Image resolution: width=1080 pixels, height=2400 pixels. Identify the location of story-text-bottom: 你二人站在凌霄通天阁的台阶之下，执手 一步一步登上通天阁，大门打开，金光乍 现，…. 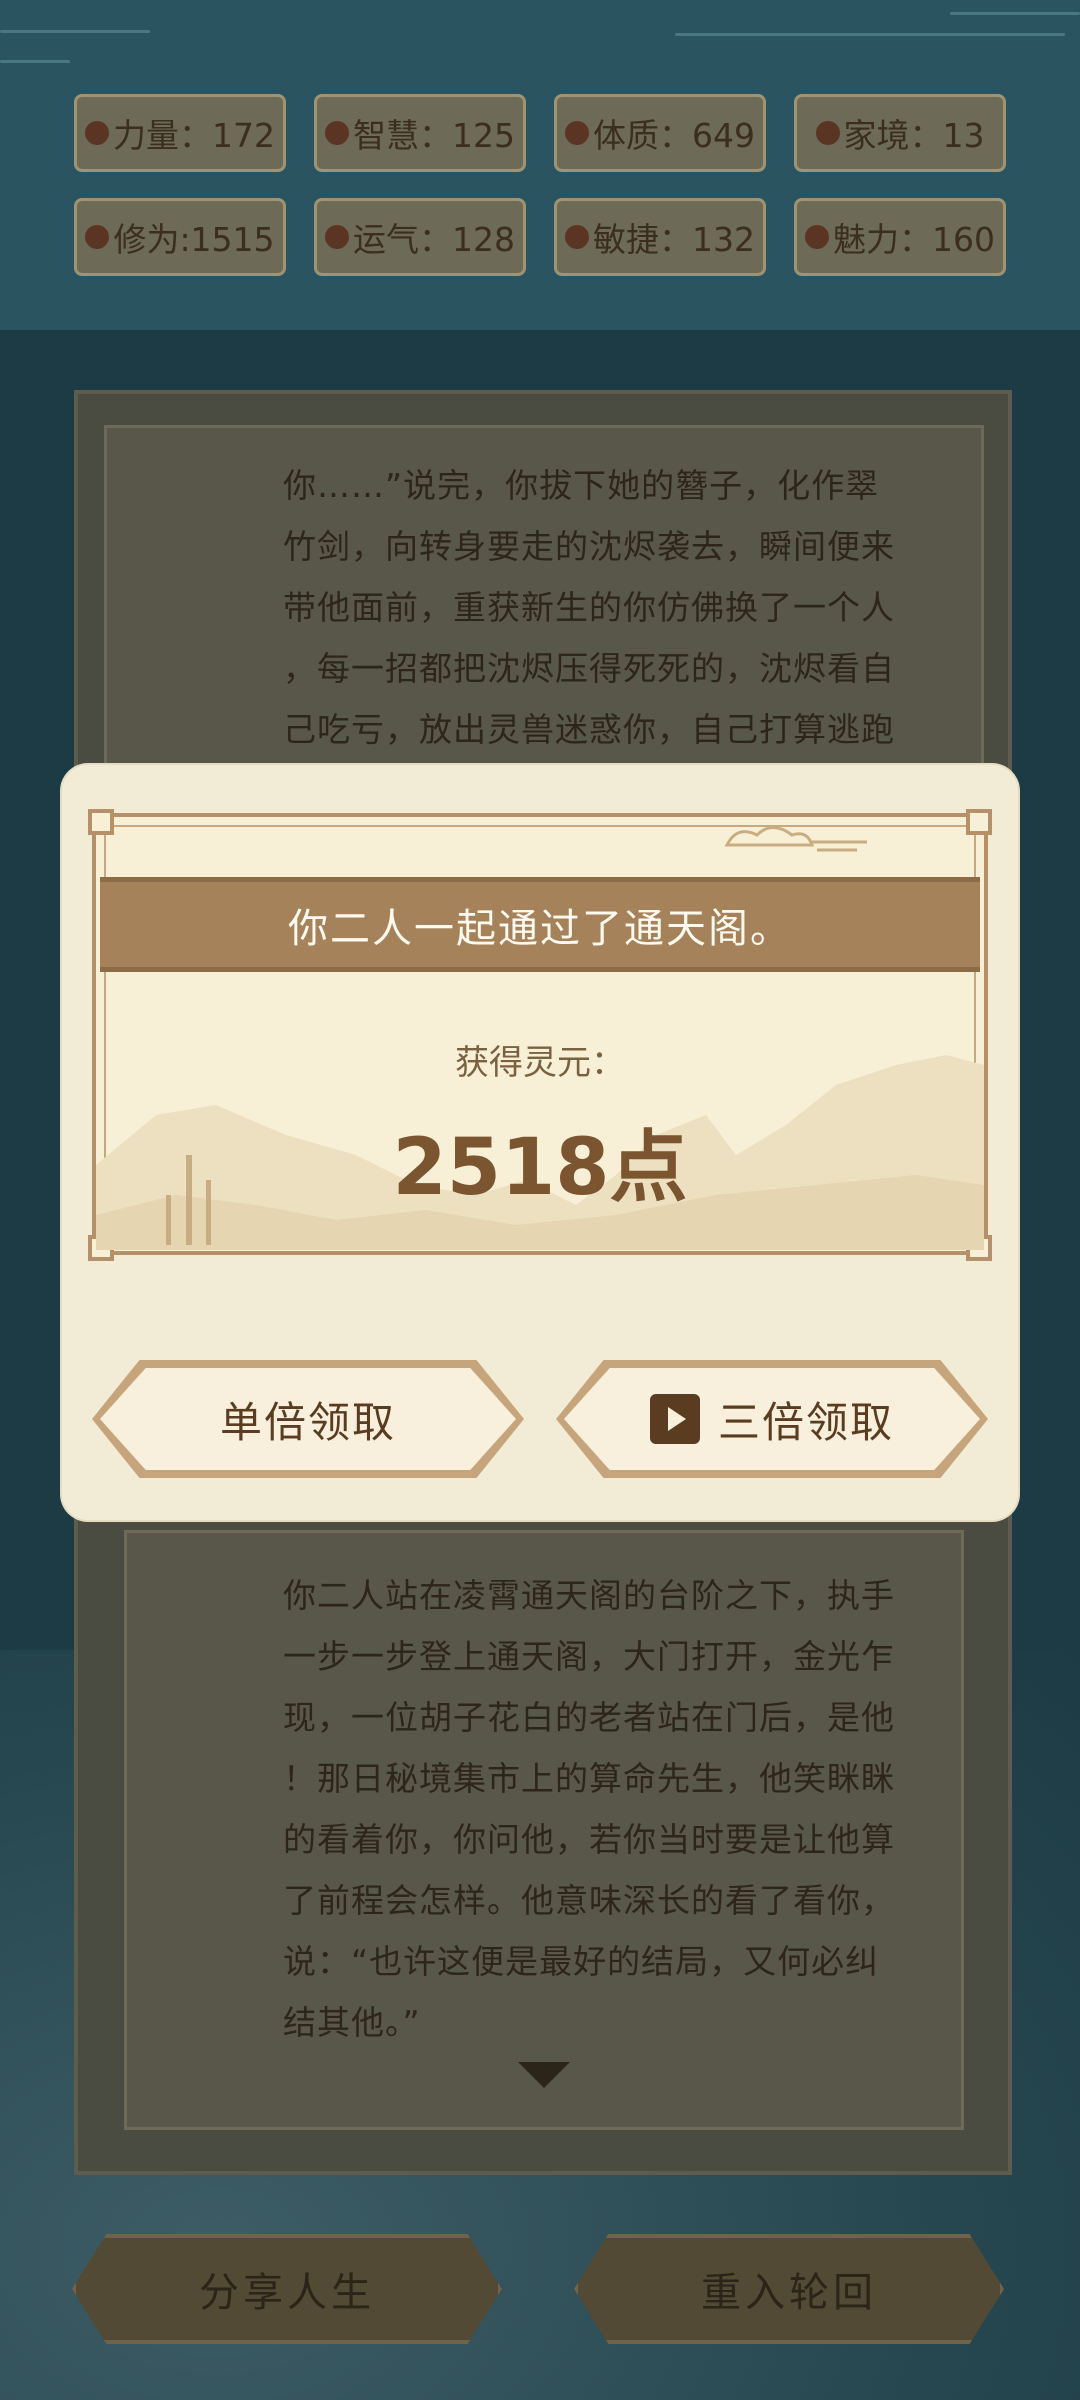
(608, 1809).